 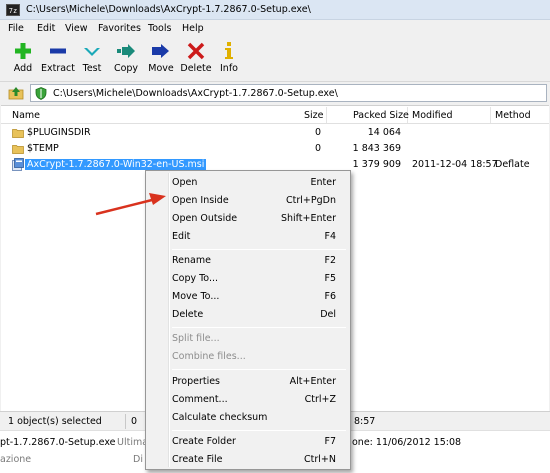 What do you see at coordinates (248, 460) in the screenshot?
I see `menu-item-create-file: Create File Ctrl+N` at bounding box center [248, 460].